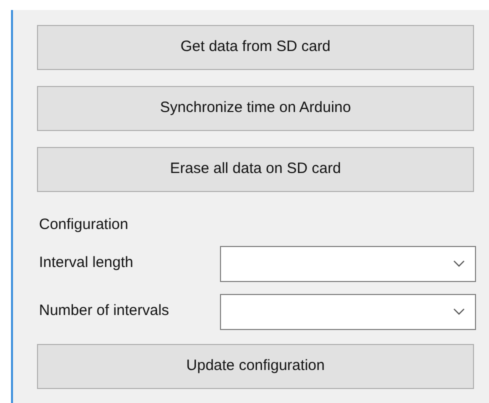  Describe the element at coordinates (84, 225) in the screenshot. I see `section-title: Configuration` at that location.